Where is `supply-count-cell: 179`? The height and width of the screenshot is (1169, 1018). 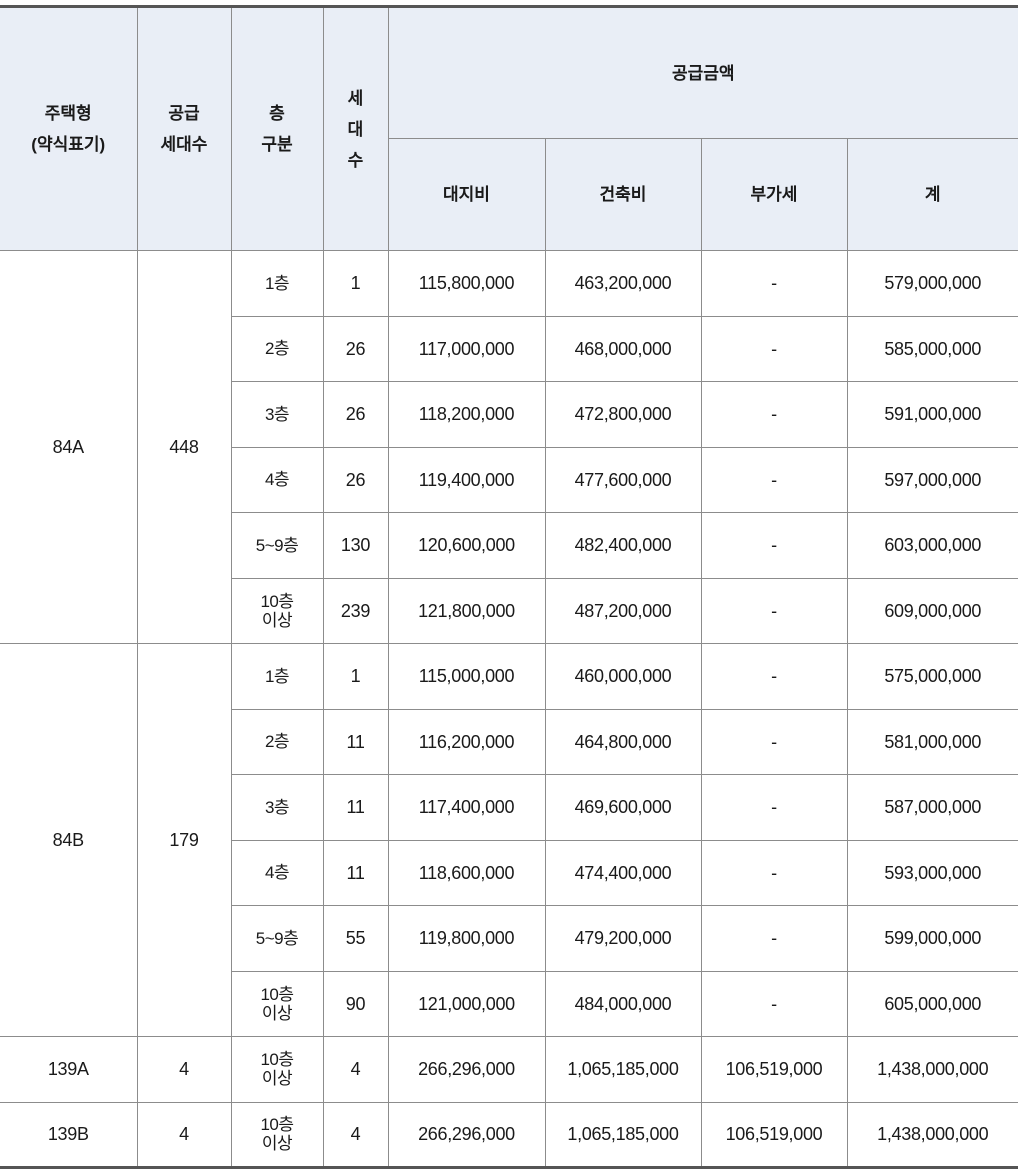
supply-count-cell: 179 is located at coordinates (184, 840).